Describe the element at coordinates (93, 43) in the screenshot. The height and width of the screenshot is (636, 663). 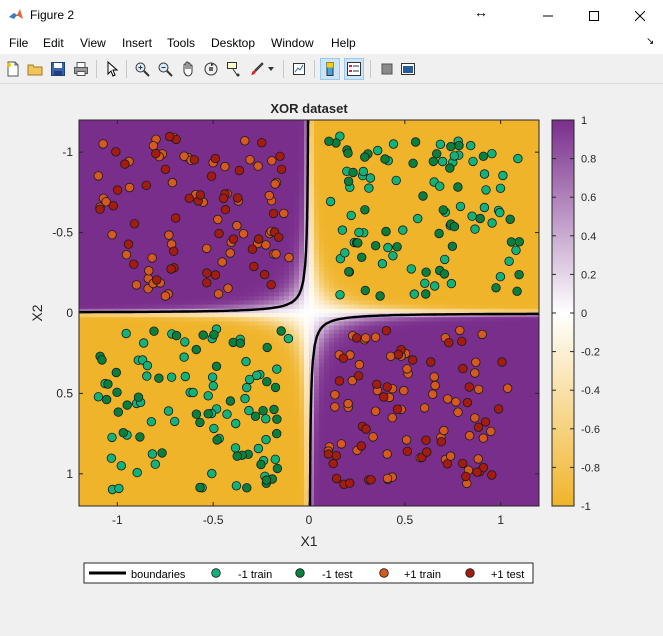
I see `menu-view: View` at that location.